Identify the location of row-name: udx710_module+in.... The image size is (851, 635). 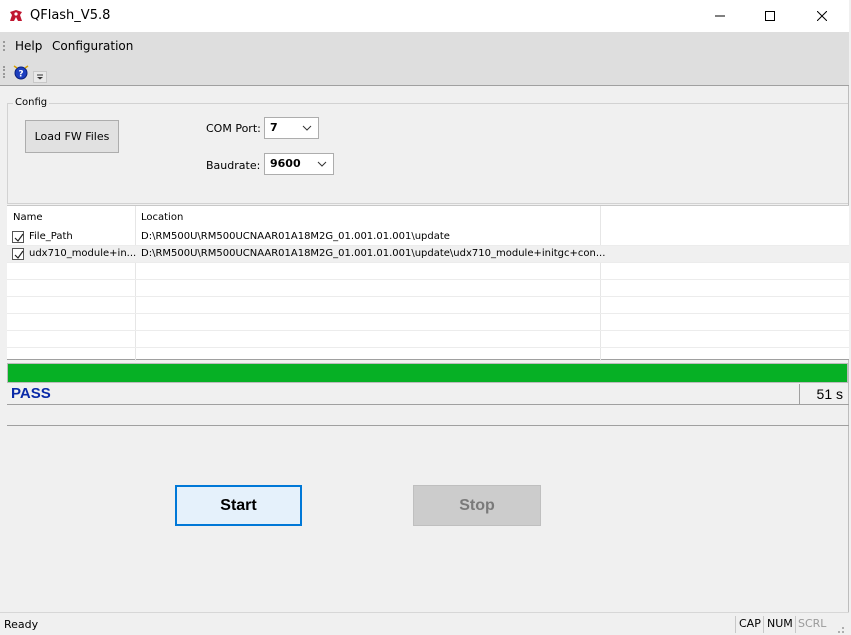
(83, 253).